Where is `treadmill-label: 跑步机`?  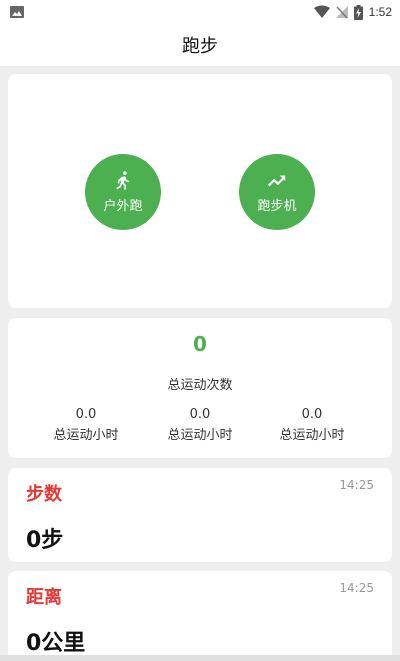 treadmill-label: 跑步机 is located at coordinates (277, 206).